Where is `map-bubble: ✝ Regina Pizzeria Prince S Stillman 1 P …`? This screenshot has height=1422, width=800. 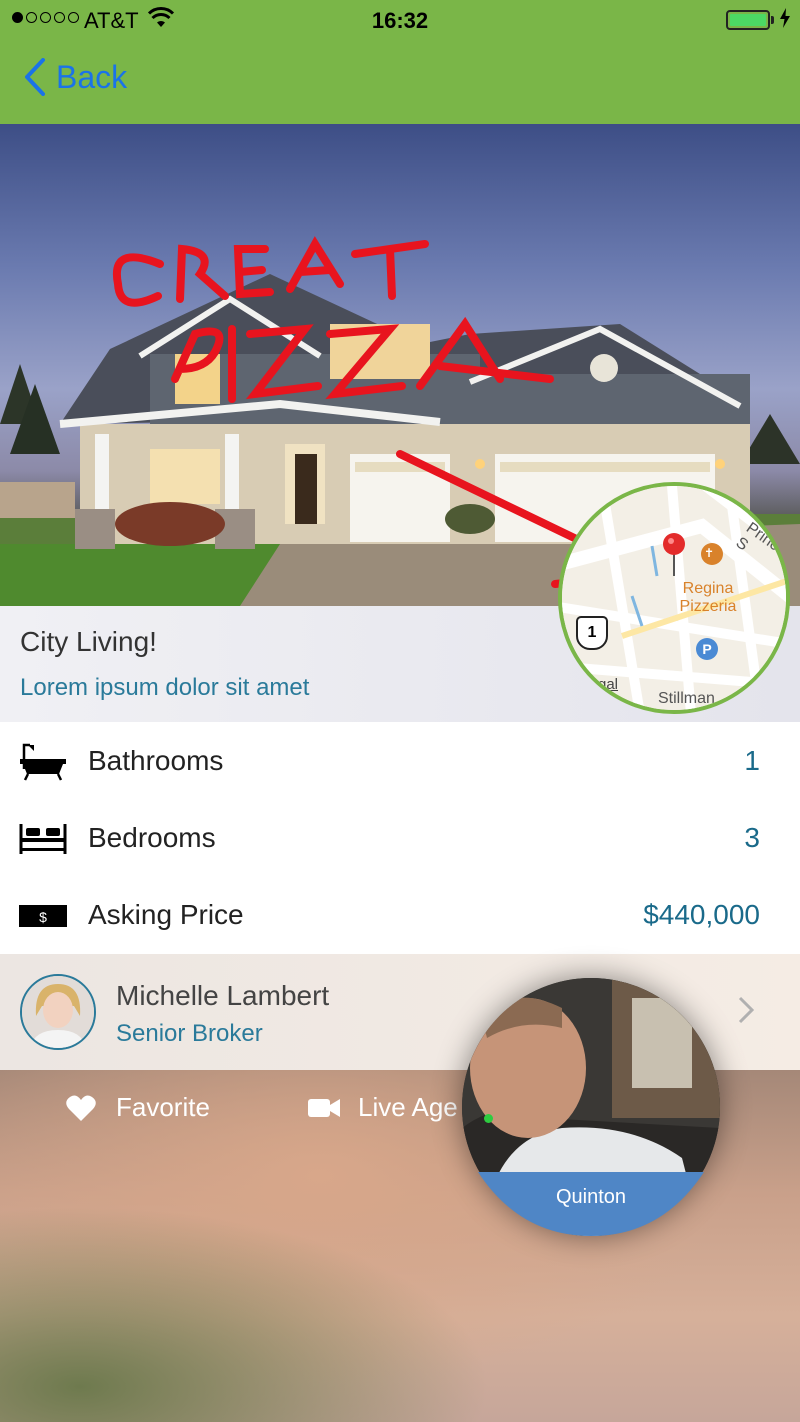 map-bubble: ✝ Regina Pizzeria Prince S Stillman 1 P … is located at coordinates (674, 598).